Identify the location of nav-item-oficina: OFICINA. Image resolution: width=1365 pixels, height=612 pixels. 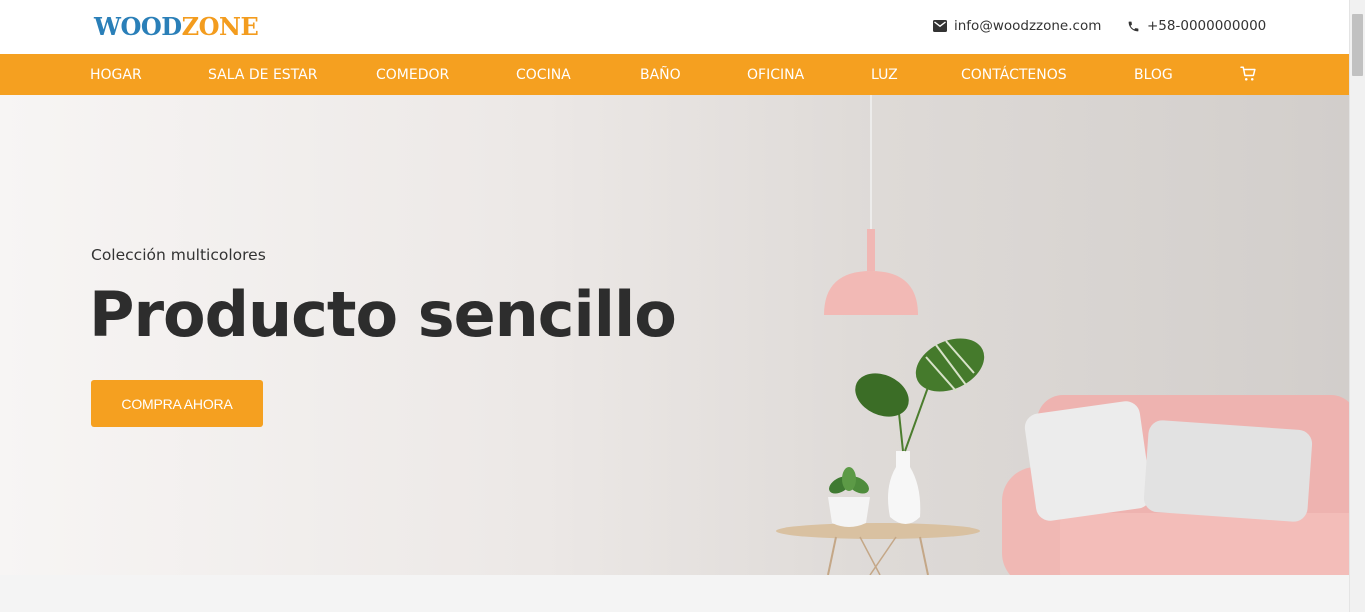
(775, 75).